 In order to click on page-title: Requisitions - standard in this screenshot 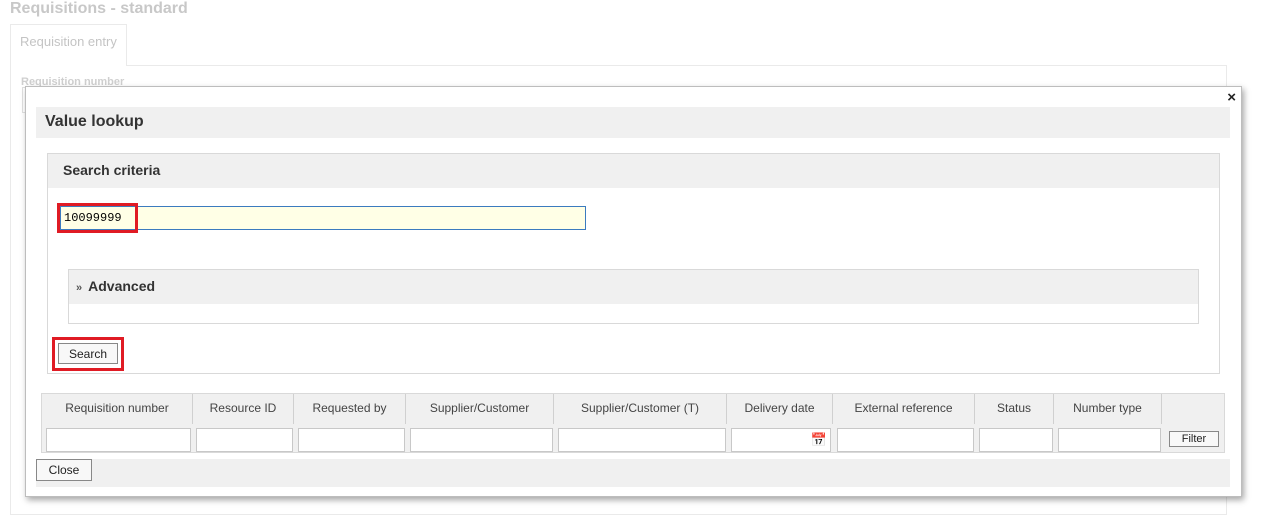, I will do `click(99, 8)`.